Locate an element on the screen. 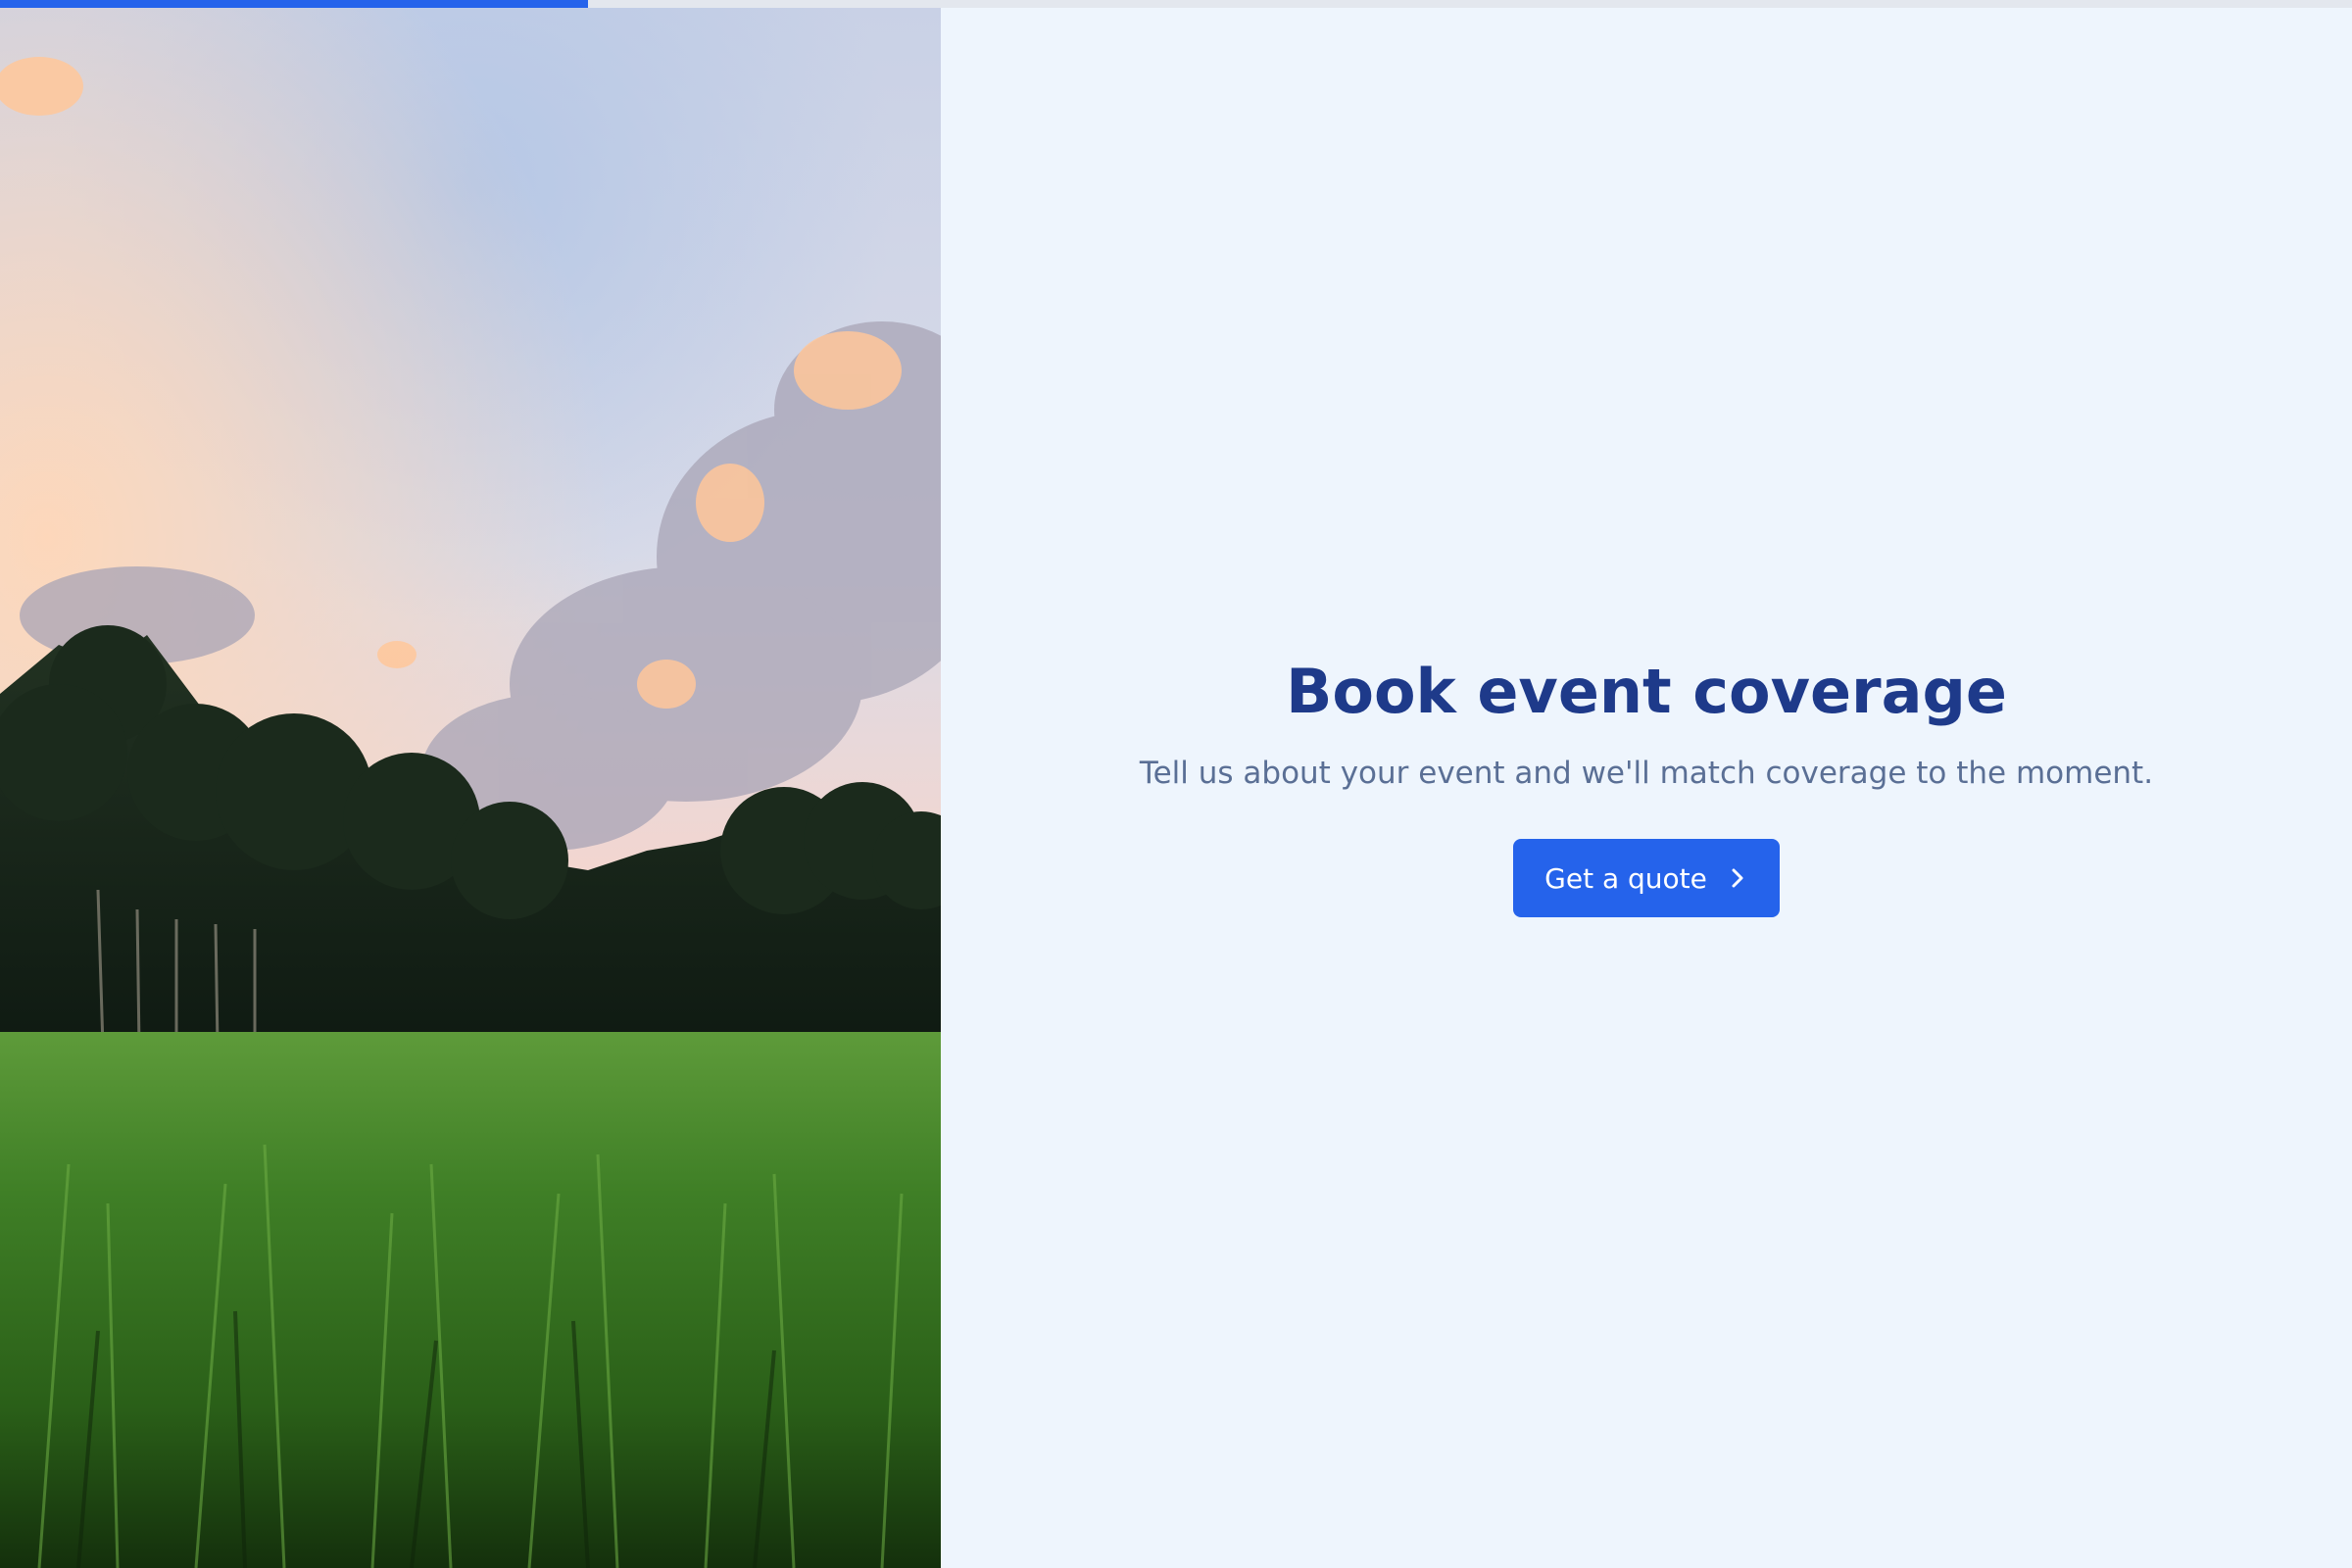  chevron-right-icon is located at coordinates (1737, 878).